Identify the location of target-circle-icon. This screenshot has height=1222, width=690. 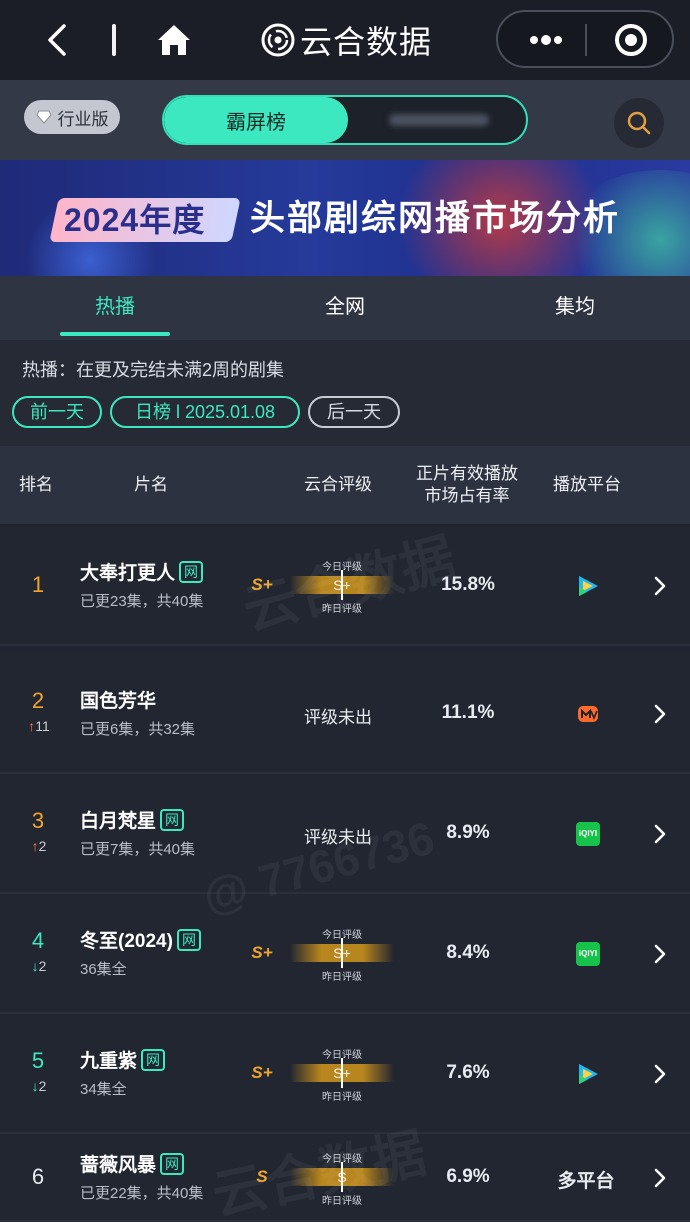
(631, 40).